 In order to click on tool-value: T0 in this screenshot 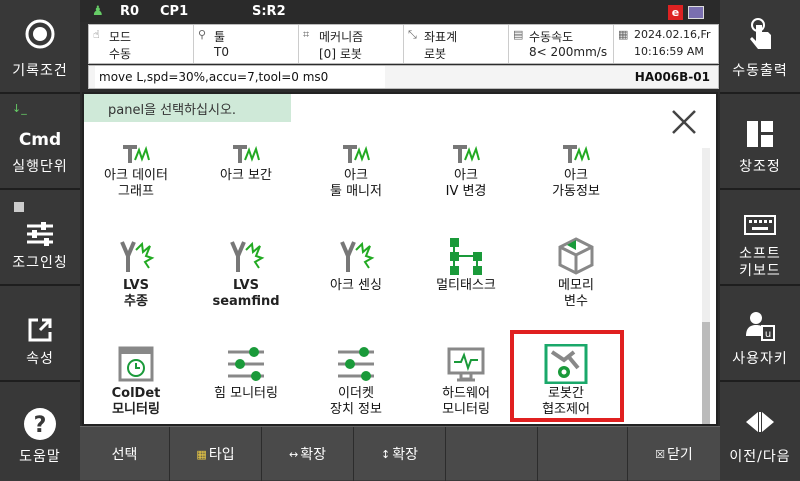, I will do `click(221, 52)`.